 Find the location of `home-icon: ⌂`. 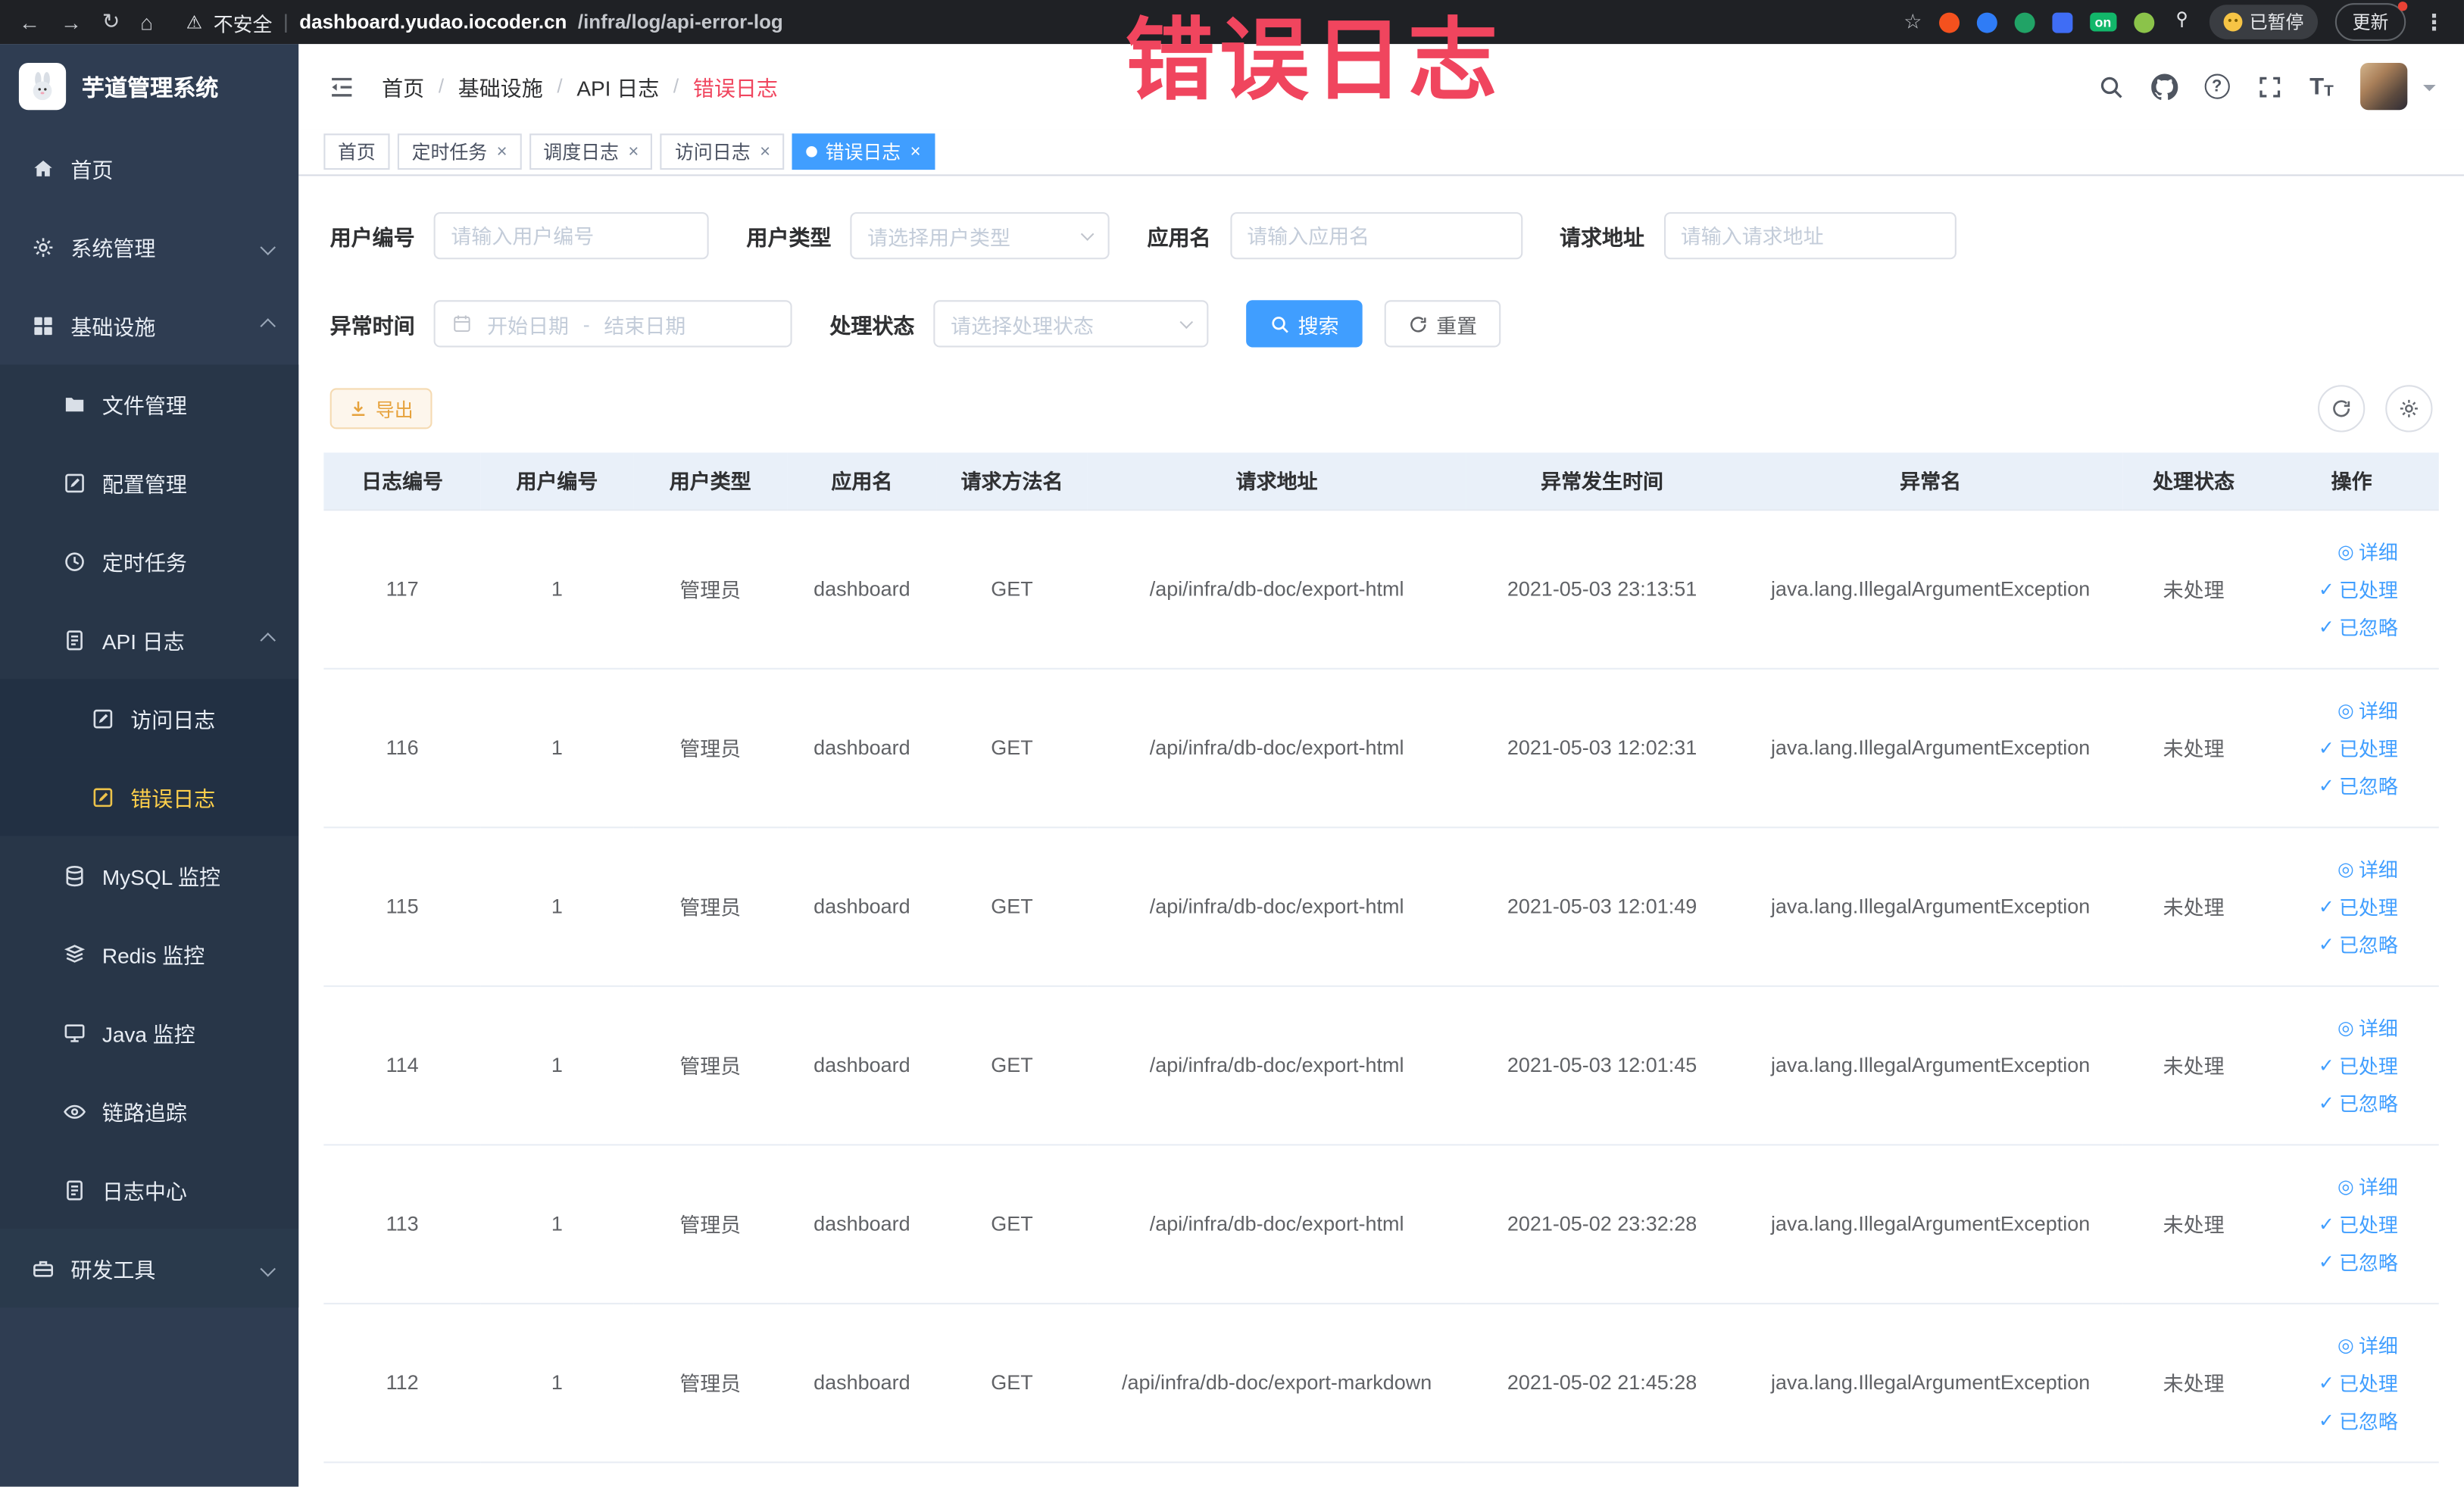

home-icon: ⌂ is located at coordinates (146, 21).